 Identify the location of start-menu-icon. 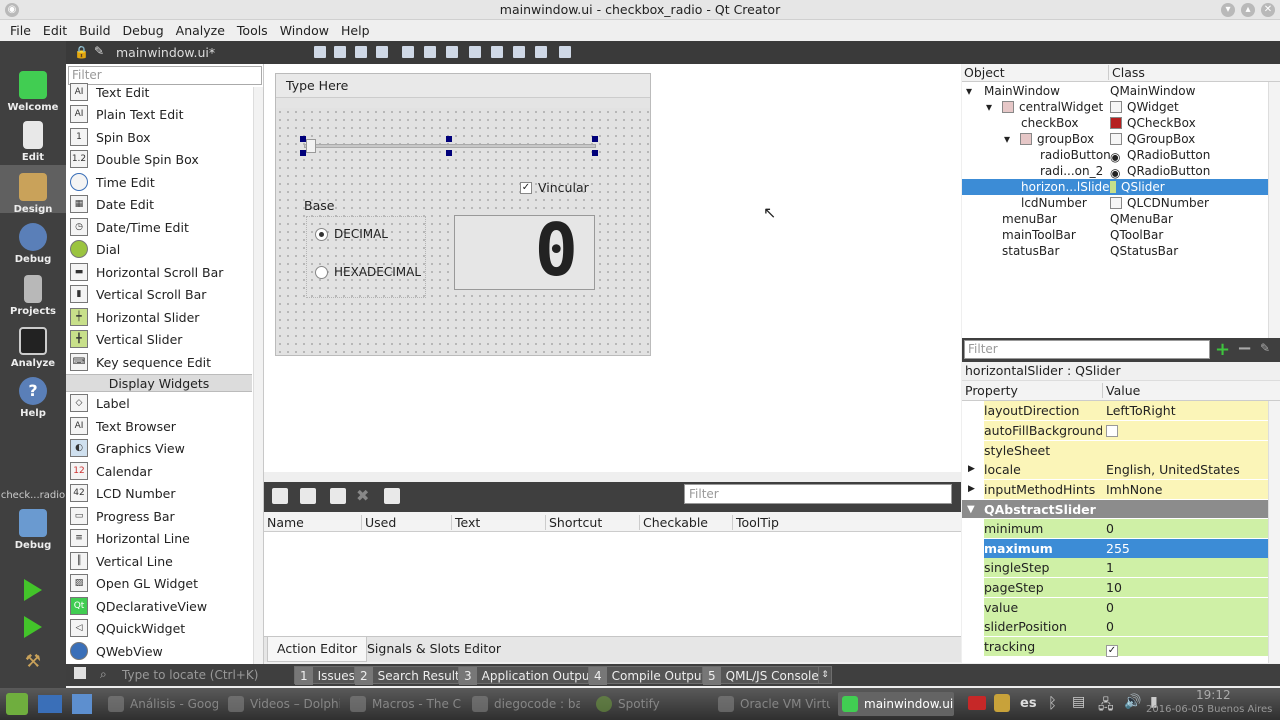
(17, 704).